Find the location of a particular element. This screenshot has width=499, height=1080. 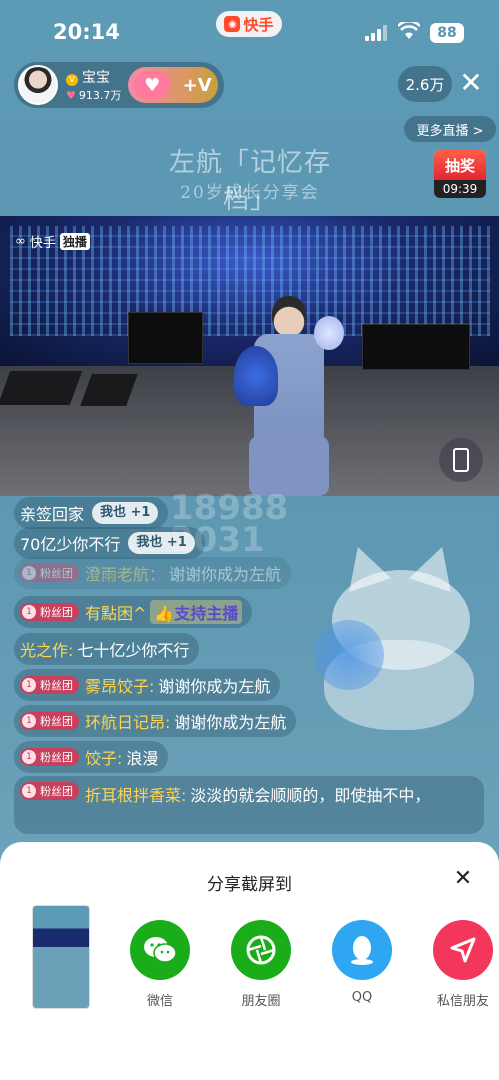

viewer-count: 2.6万 is located at coordinates (425, 84).